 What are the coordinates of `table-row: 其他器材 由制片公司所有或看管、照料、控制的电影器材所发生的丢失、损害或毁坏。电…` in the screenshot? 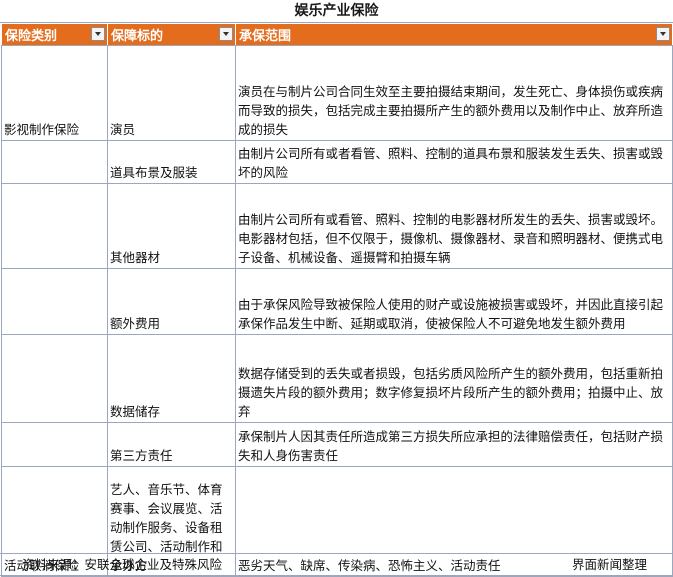 It's located at (337, 226).